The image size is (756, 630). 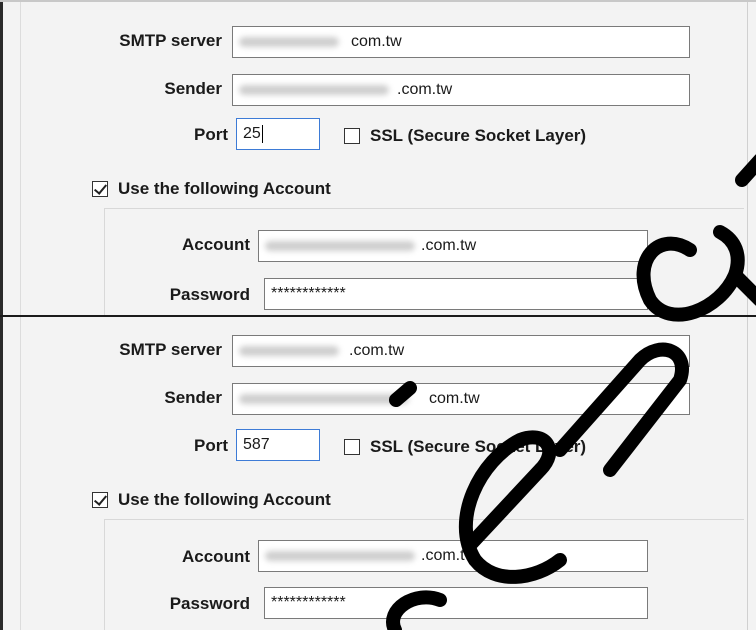 What do you see at coordinates (278, 445) in the screenshot?
I see `port-input: 587` at bounding box center [278, 445].